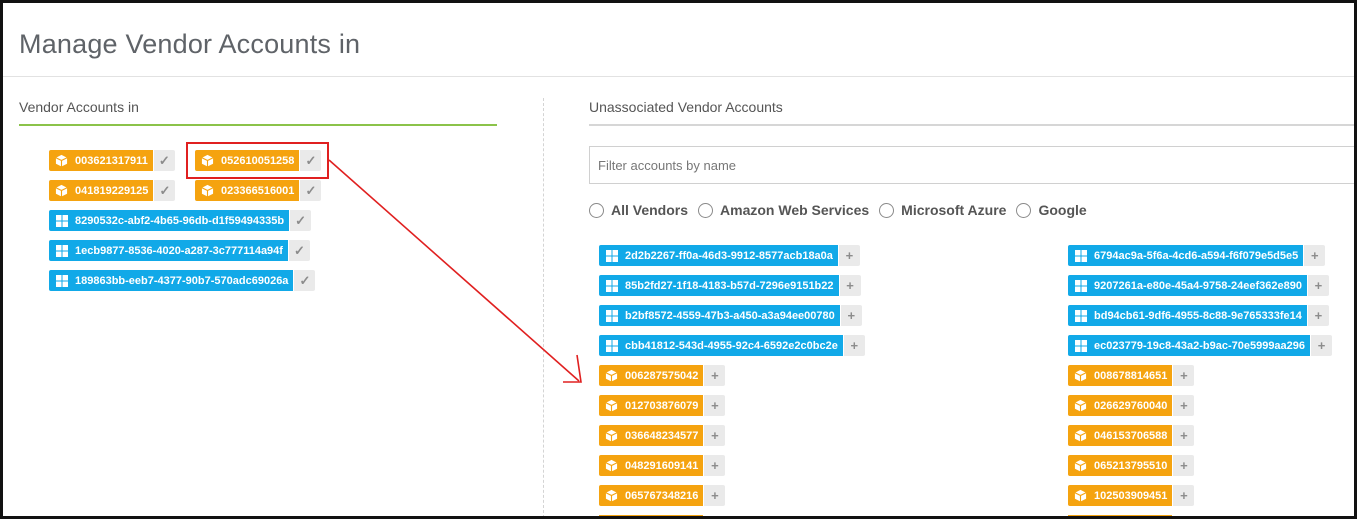 This screenshot has height=519, width=1357. Describe the element at coordinates (954, 210) in the screenshot. I see `radio-label: Microsoft Azure` at that location.